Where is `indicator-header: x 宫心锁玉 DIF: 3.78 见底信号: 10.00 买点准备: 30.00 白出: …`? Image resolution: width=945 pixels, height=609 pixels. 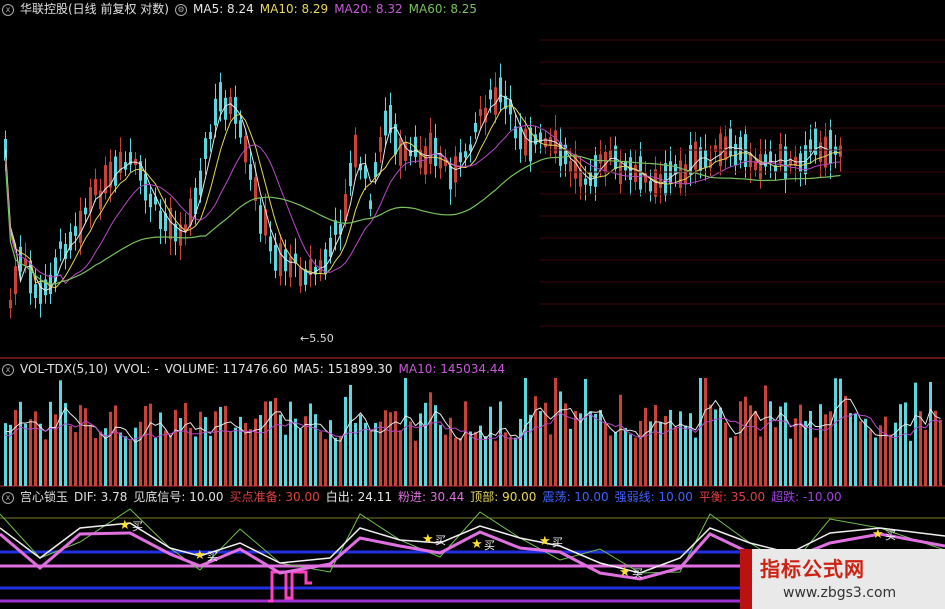
indicator-header: x 宫心锁玉 DIF: 3.78 见底信号: 10.00 买点准备: 30.00 白出: … is located at coordinates (424, 497).